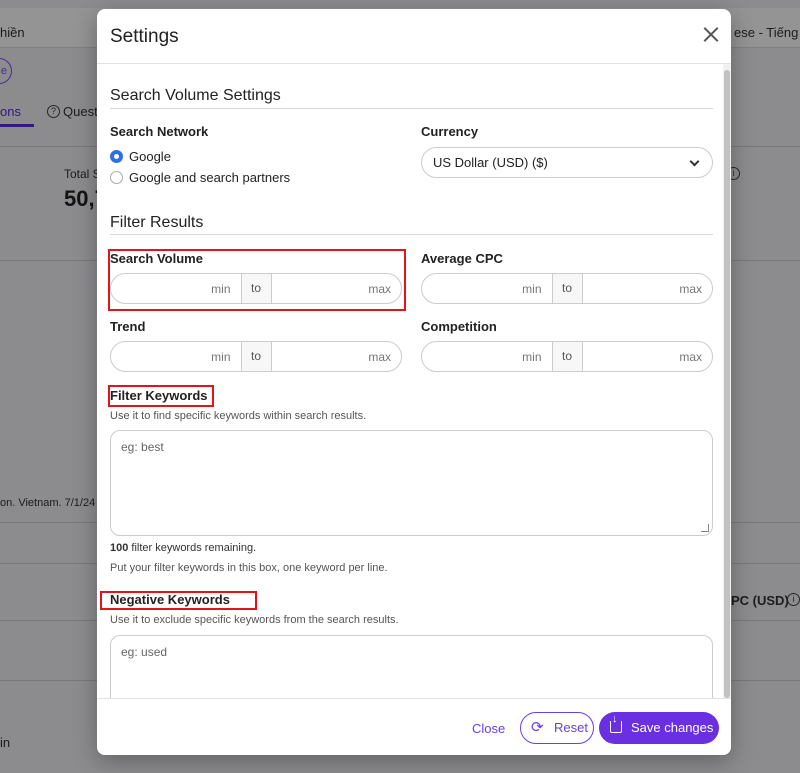  Describe the element at coordinates (672, 727) in the screenshot. I see `save-changes-label: Save changes` at that location.